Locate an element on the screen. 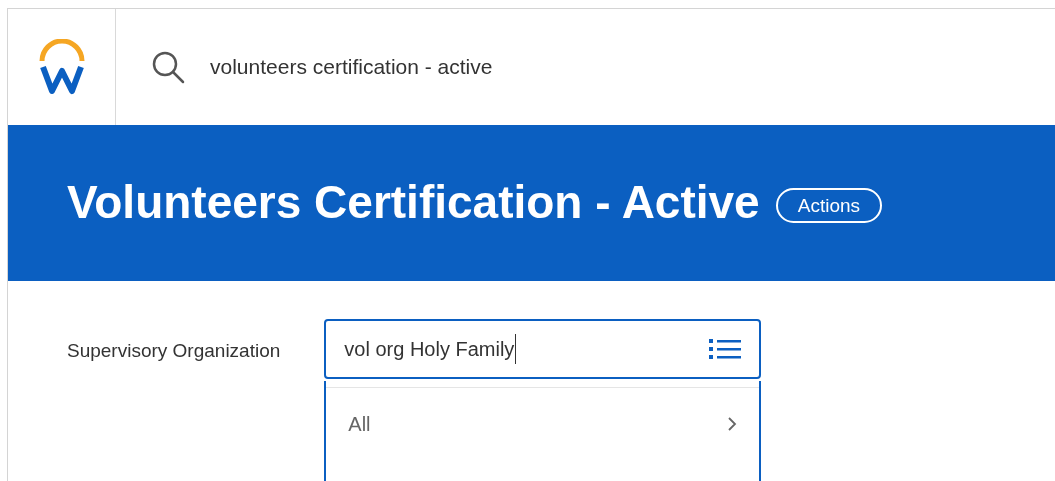  list-icon is located at coordinates (725, 349).